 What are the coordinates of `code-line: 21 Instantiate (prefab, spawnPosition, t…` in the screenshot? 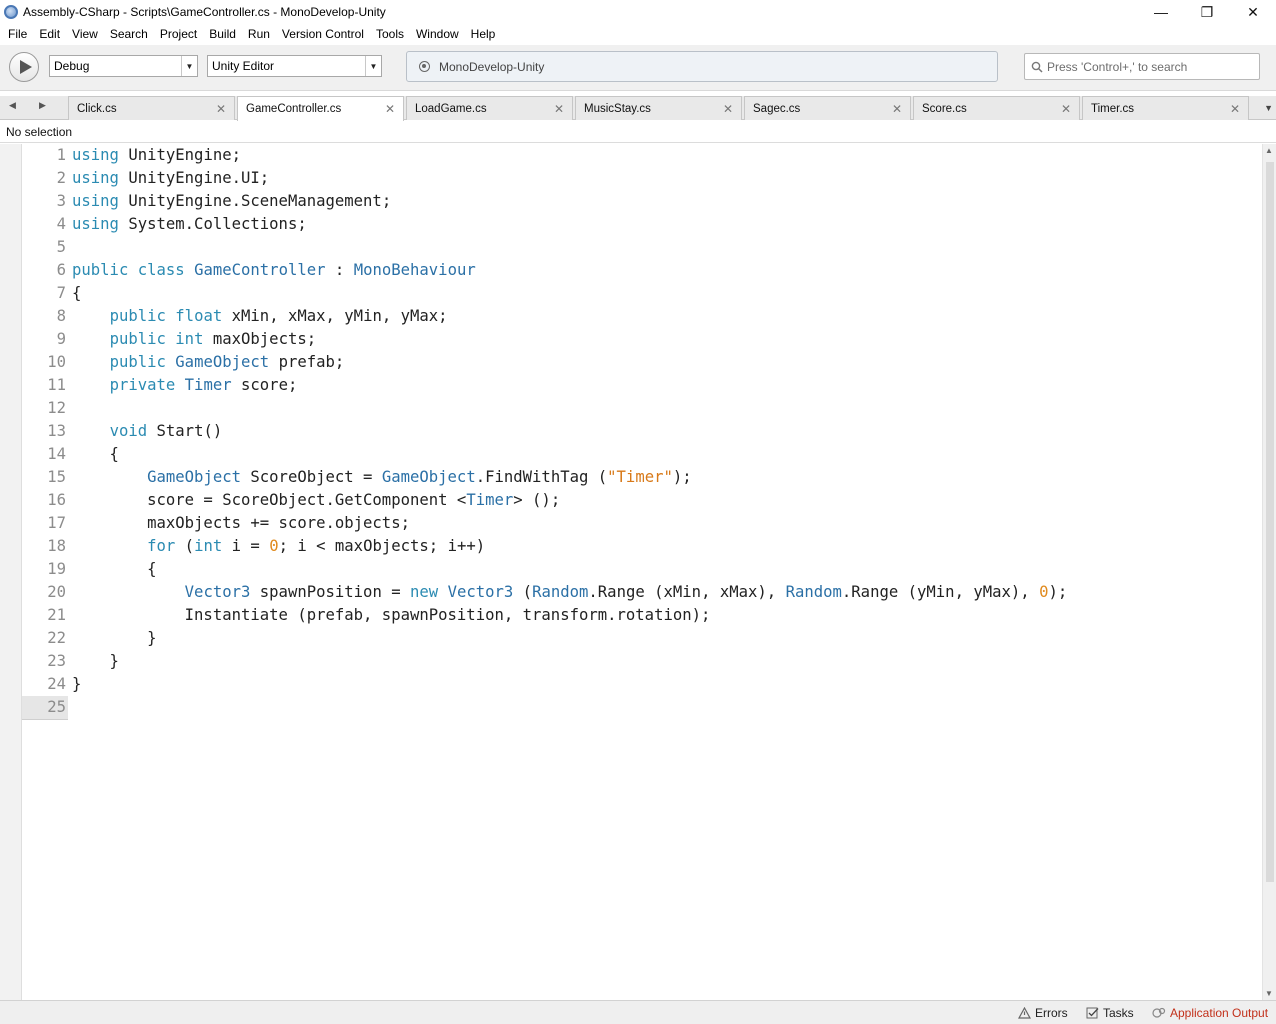 It's located at (642, 615).